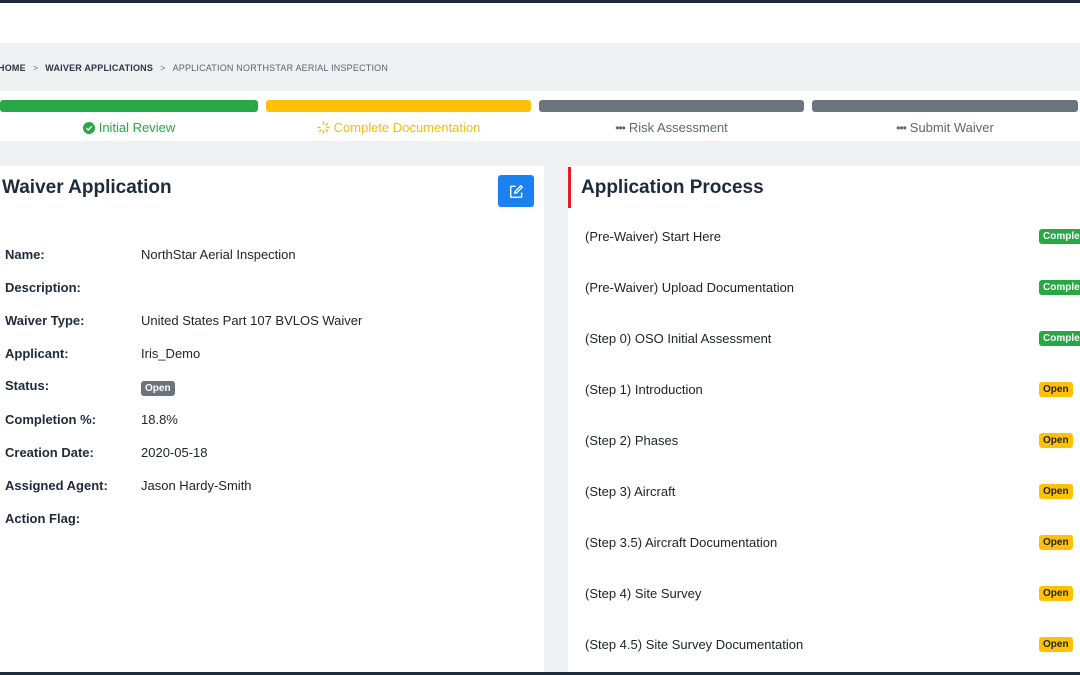  Describe the element at coordinates (678, 127) in the screenshot. I see `step-label: Risk Assessment` at that location.